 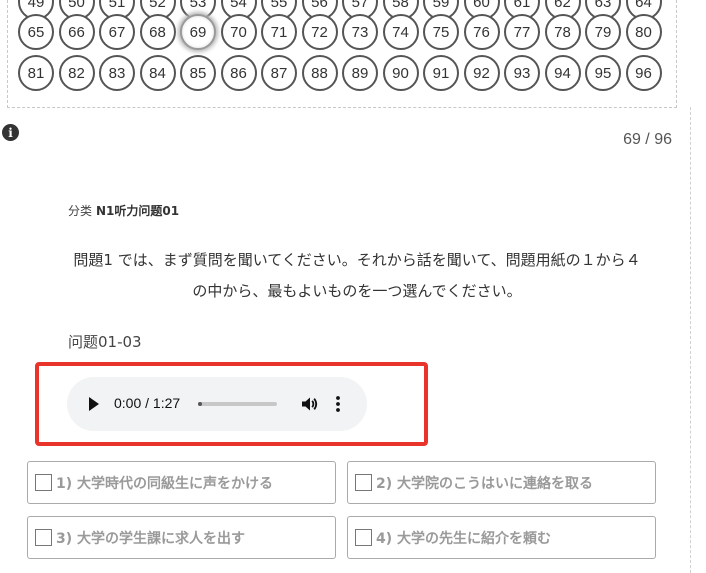 I want to click on question-number-75: 75, so click(x=441, y=32).